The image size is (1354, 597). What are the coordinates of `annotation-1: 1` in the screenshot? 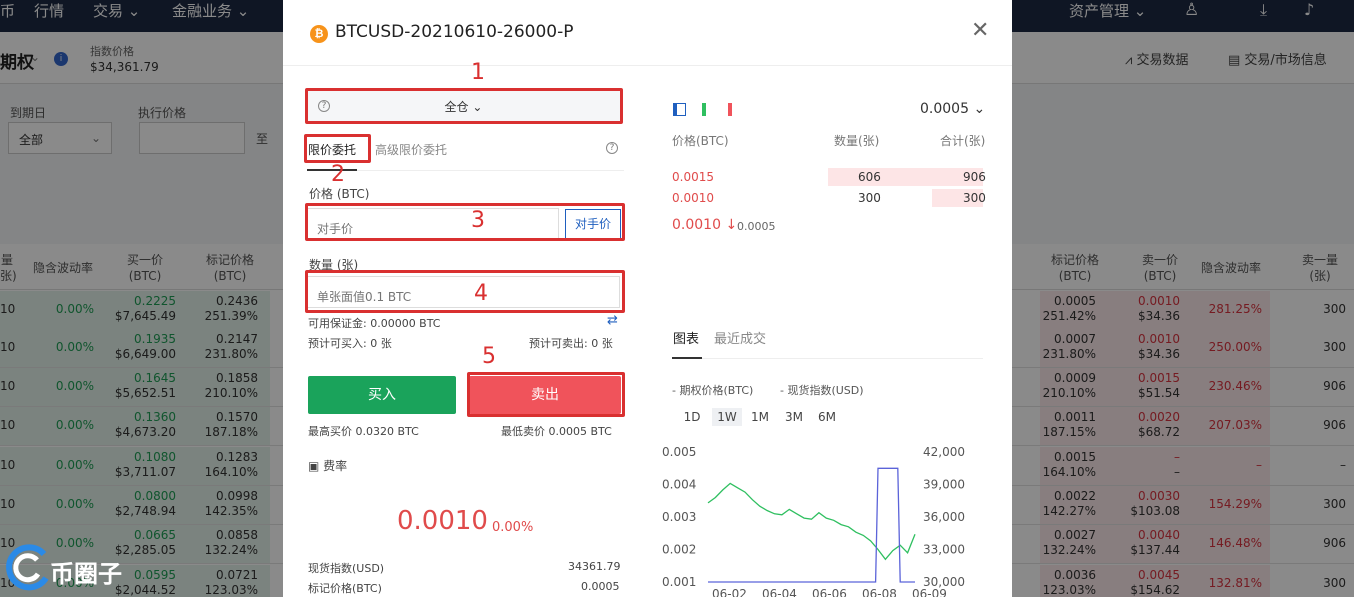 It's located at (478, 72).